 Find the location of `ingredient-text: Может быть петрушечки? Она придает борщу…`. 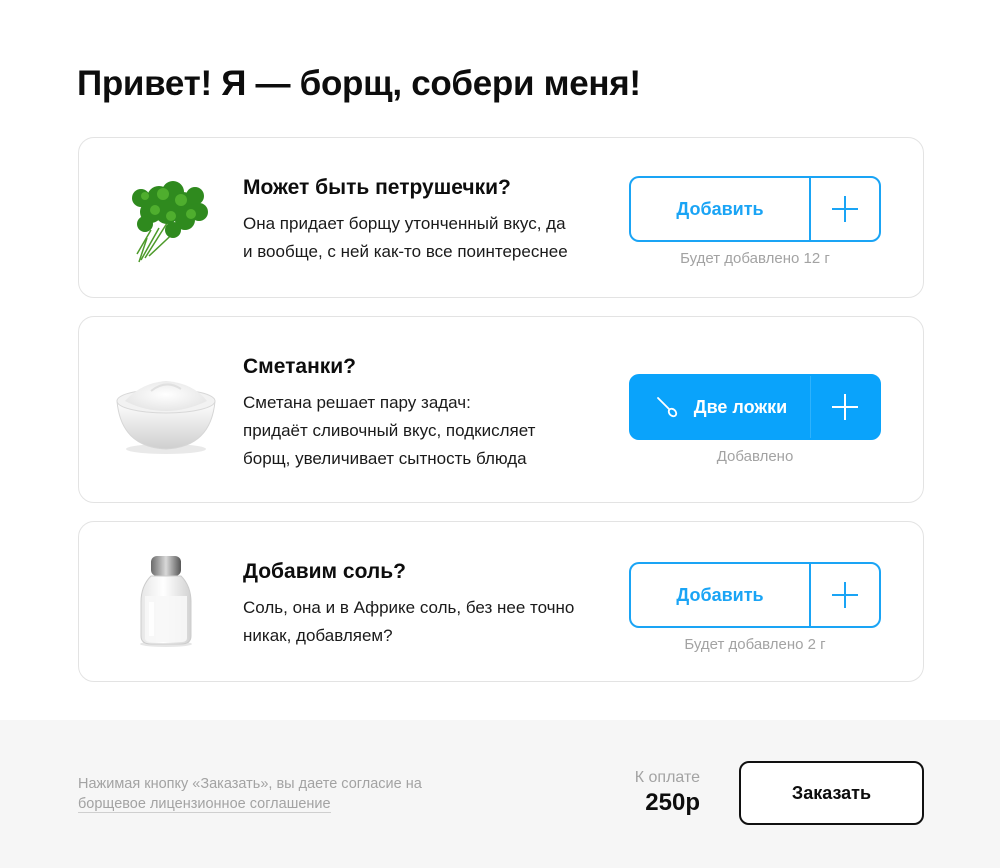

ingredient-text: Может быть петрушечки? Она придает борщу… is located at coordinates (423, 221).